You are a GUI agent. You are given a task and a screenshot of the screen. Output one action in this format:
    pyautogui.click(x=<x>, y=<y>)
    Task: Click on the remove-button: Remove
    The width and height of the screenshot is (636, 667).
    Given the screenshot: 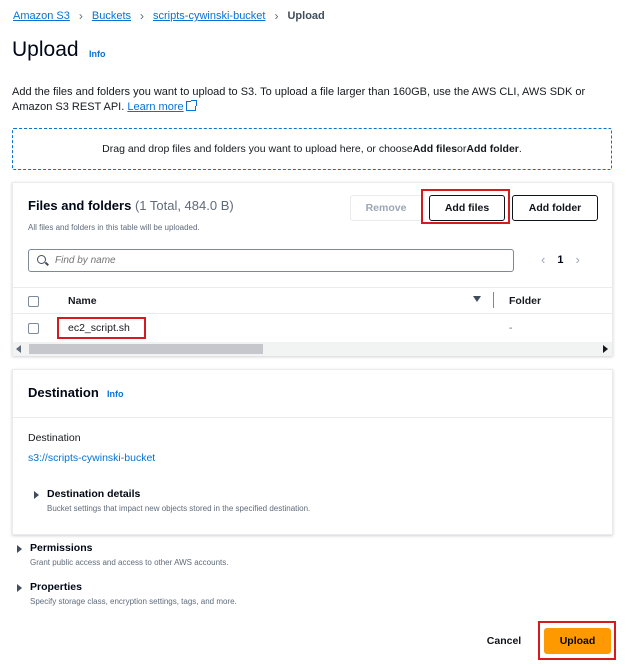 What is the action you would take?
    pyautogui.click(x=386, y=208)
    